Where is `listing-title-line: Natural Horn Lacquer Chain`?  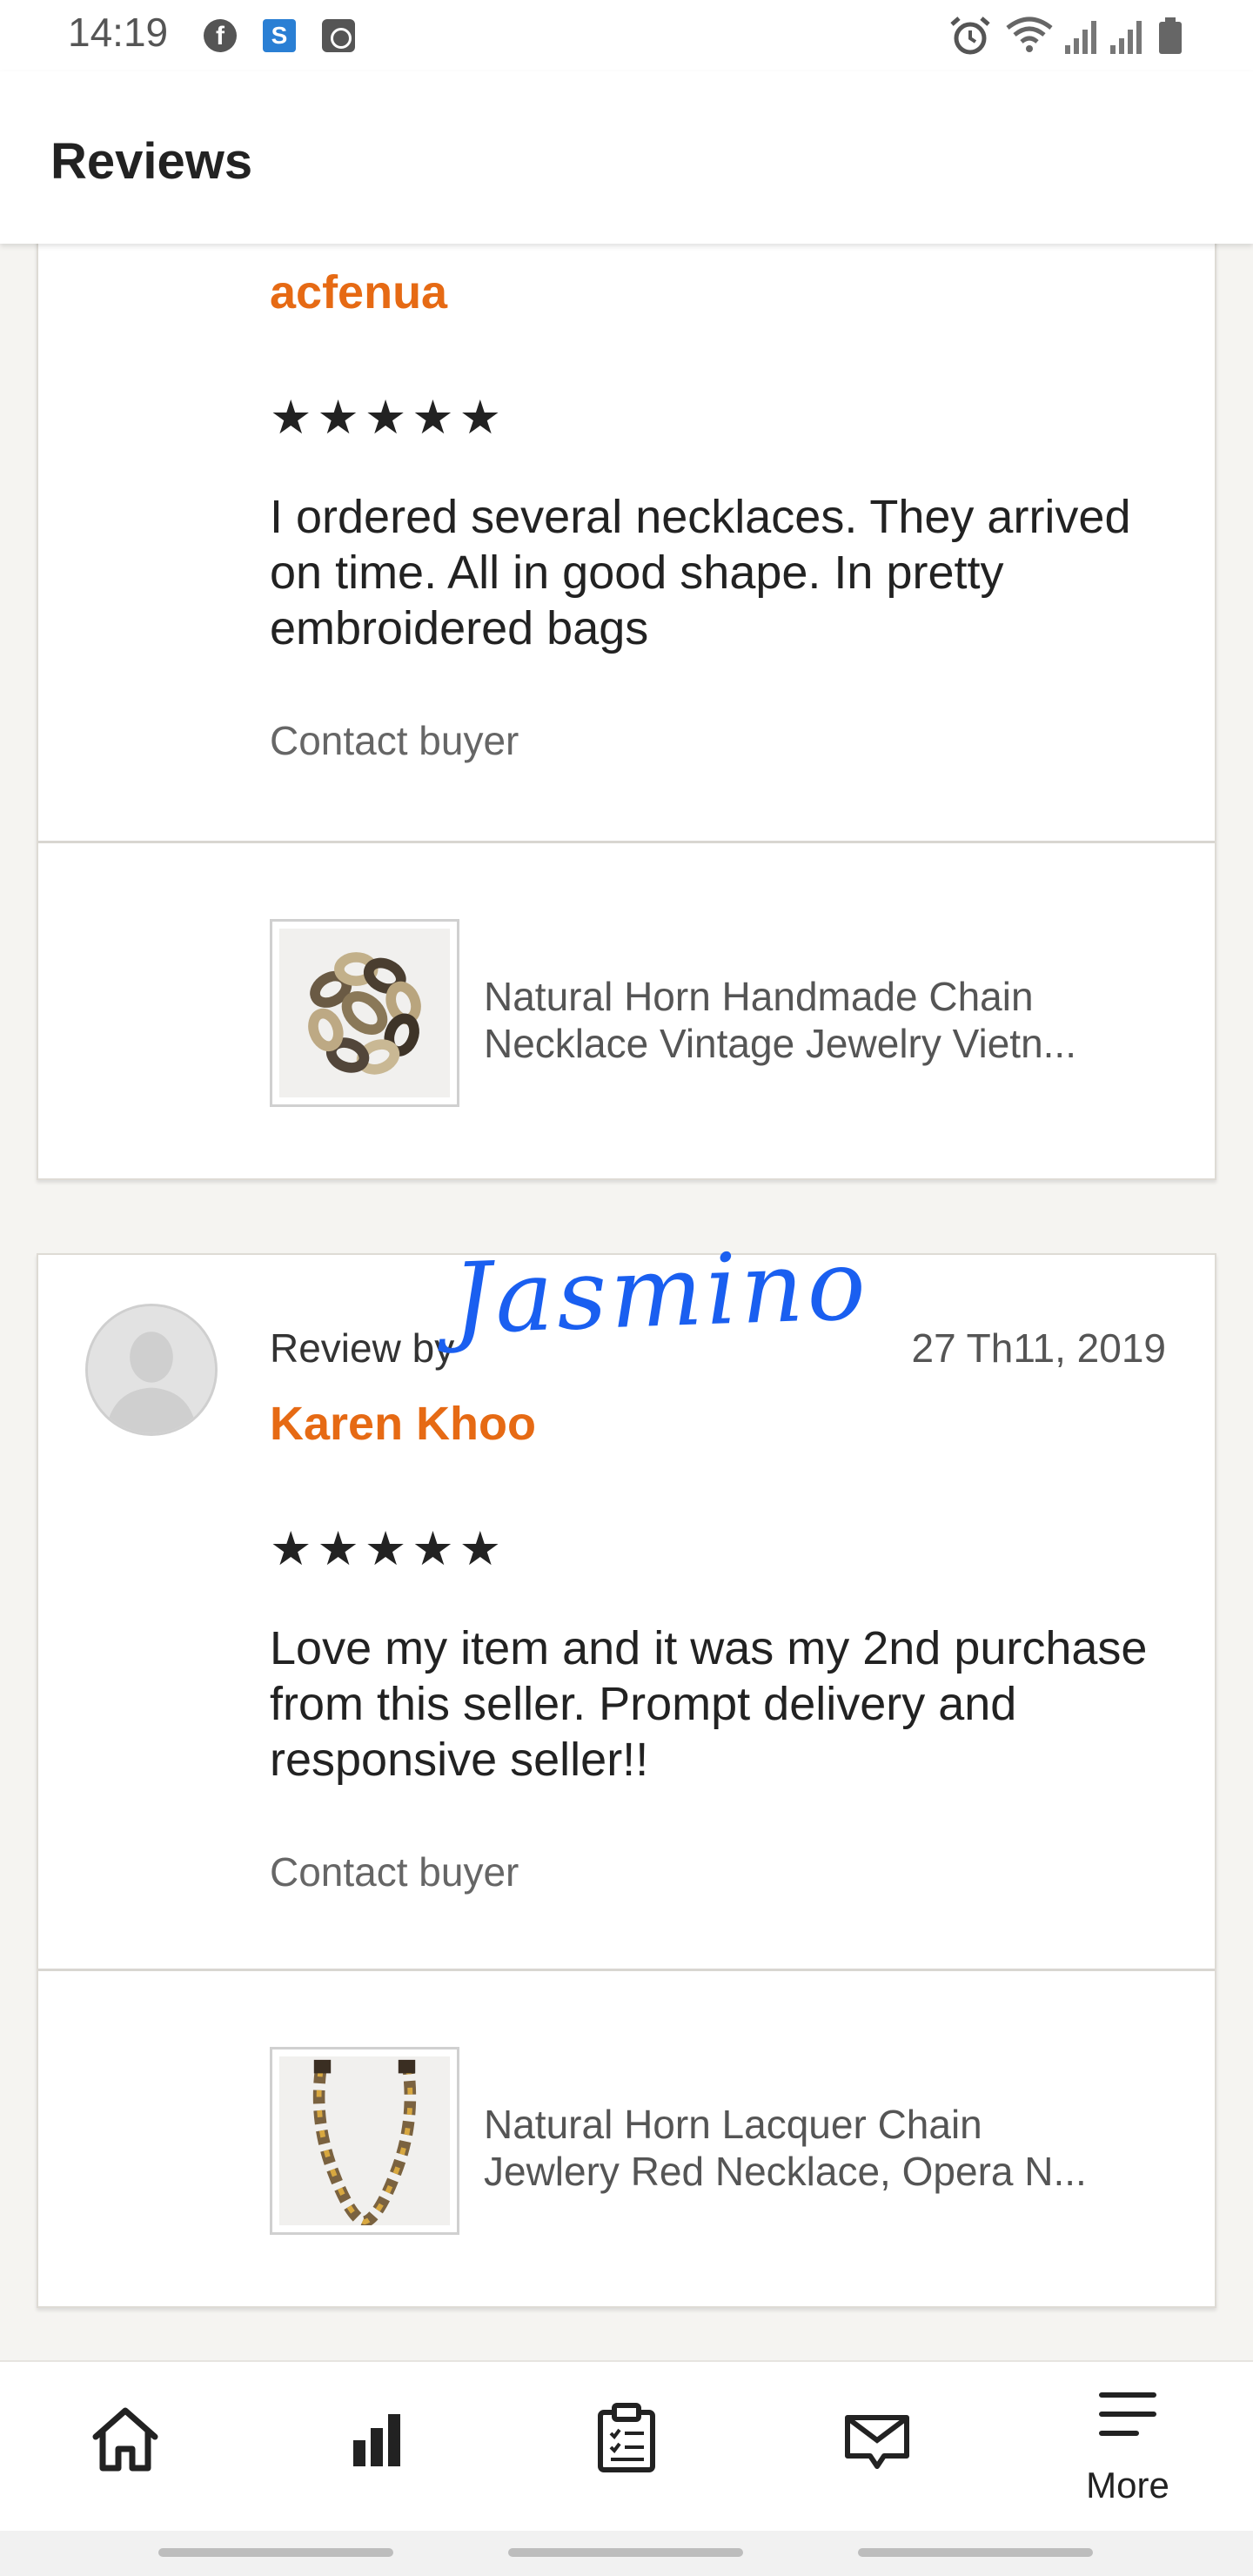 listing-title-line: Natural Horn Lacquer Chain is located at coordinates (733, 2124).